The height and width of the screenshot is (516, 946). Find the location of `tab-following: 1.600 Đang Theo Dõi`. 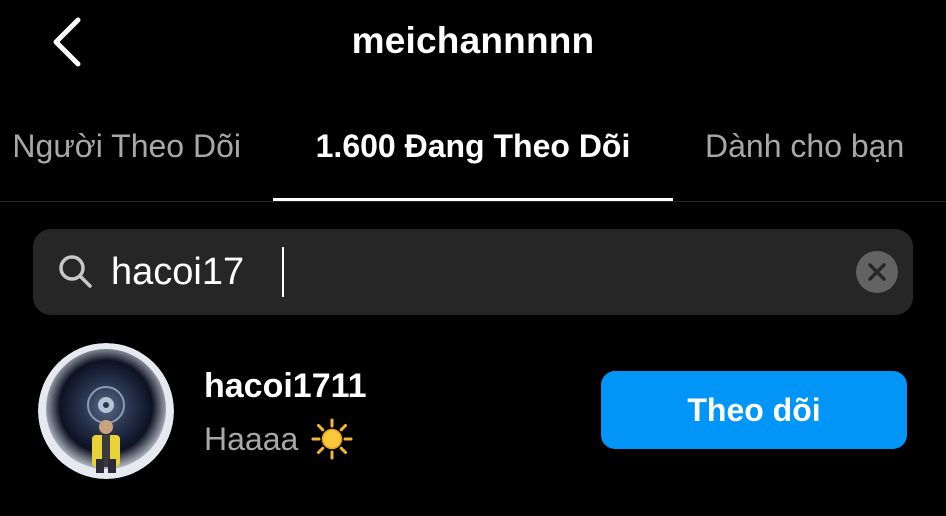

tab-following: 1.600 Đang Theo Dõi is located at coordinates (473, 146).